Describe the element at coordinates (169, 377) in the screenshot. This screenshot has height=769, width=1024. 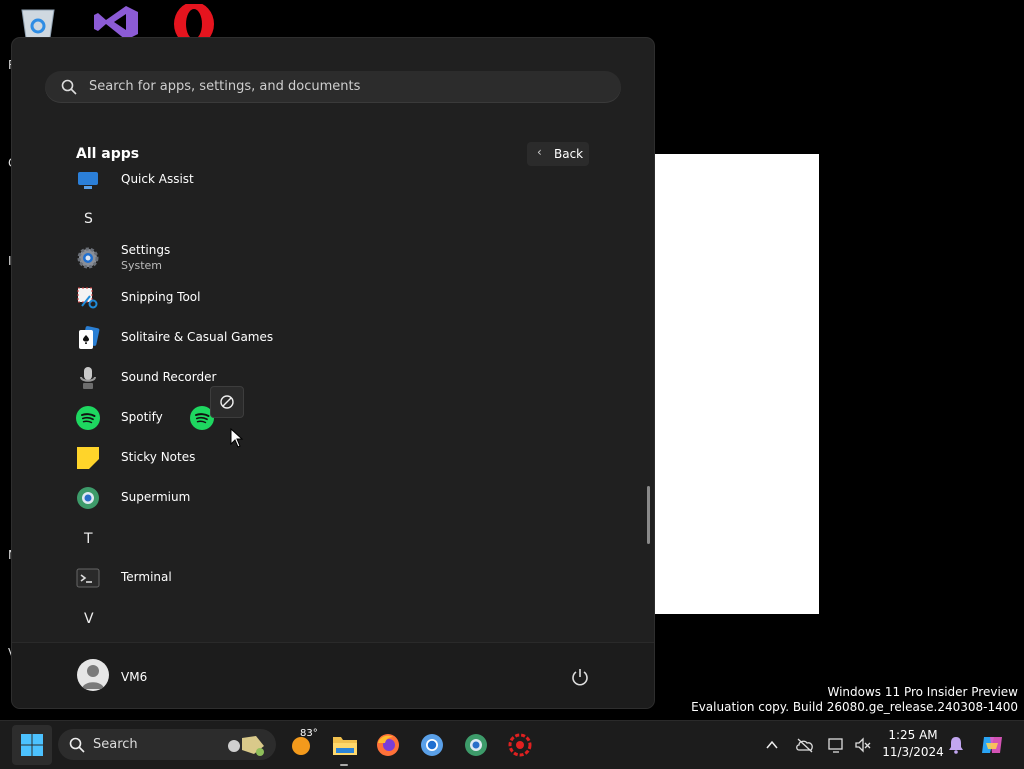
I see `app-name: Sound Recorder` at that location.